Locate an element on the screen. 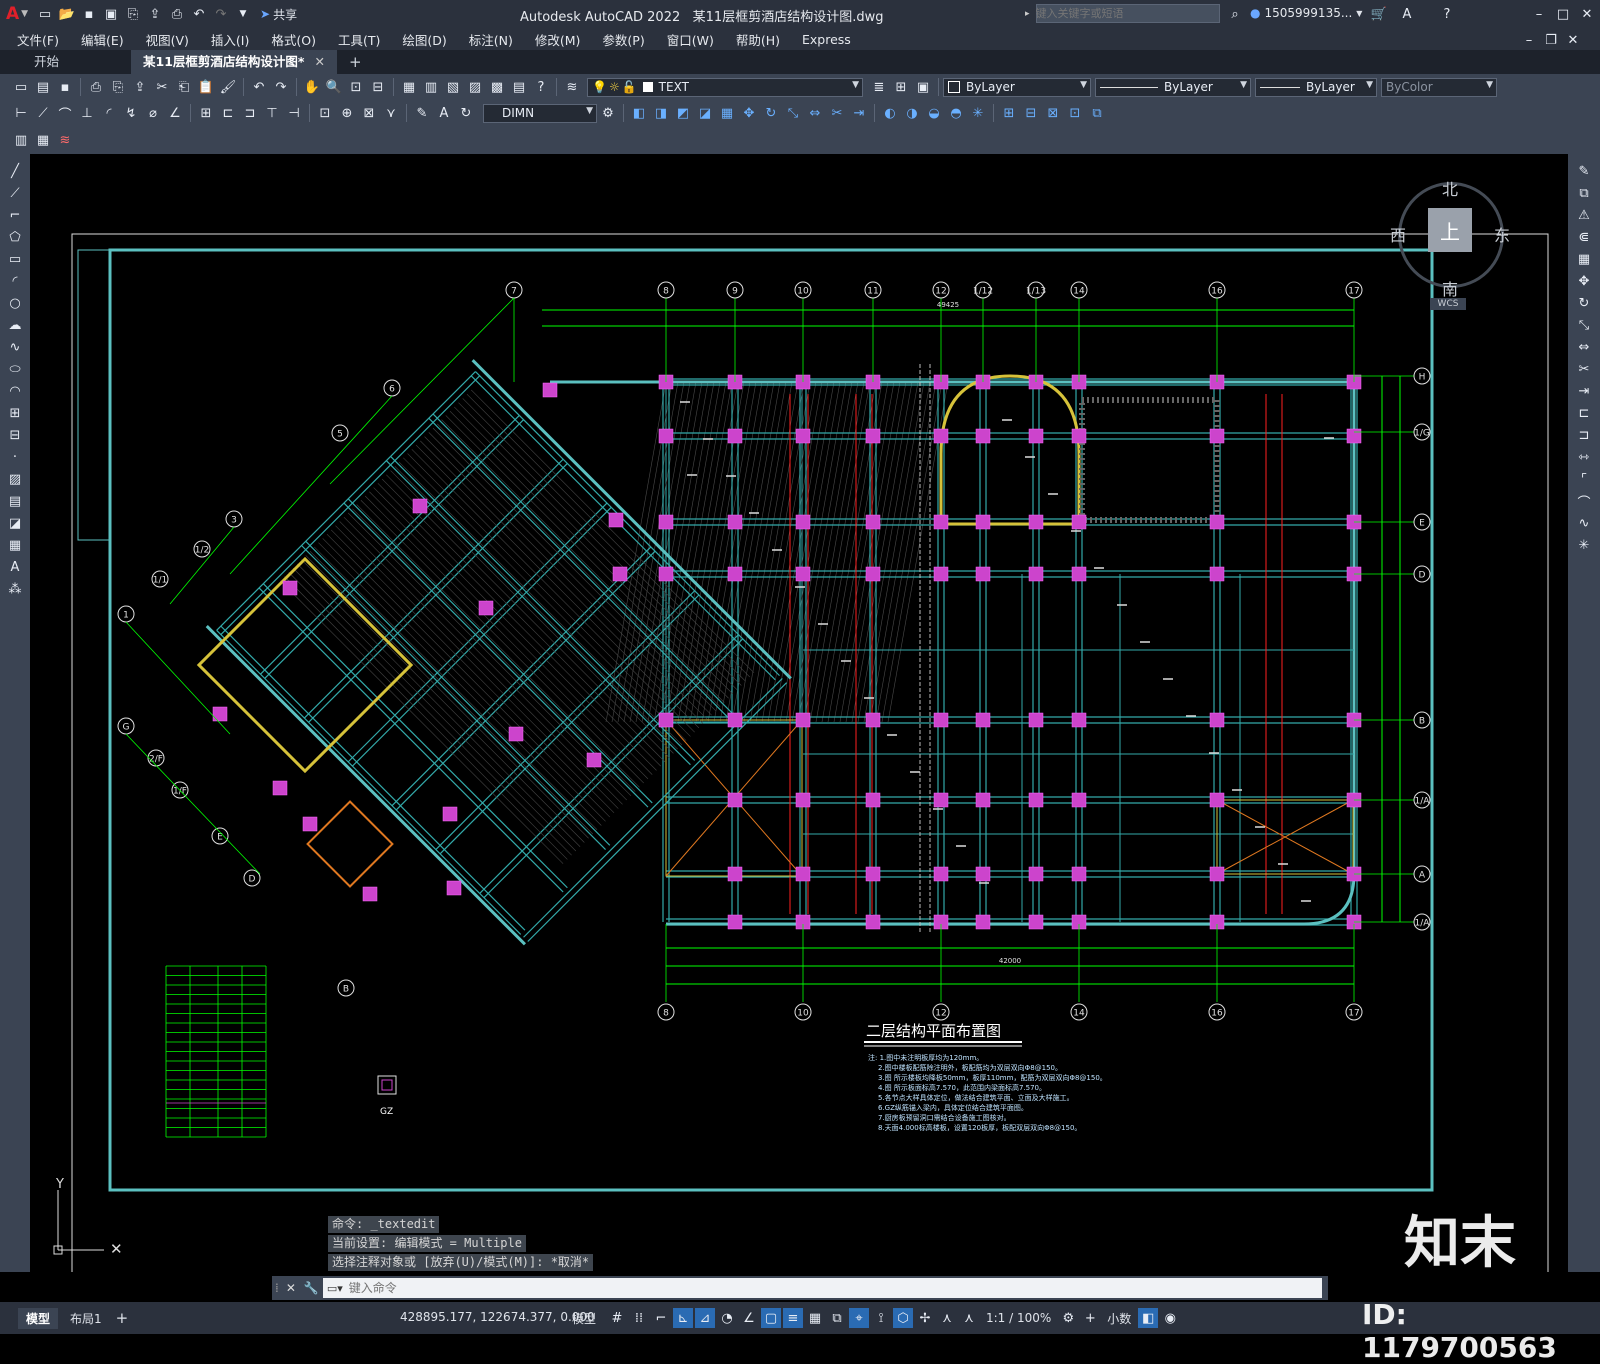 The height and width of the screenshot is (1364, 1600). join-icon-2: ⇿ is located at coordinates (1584, 457).